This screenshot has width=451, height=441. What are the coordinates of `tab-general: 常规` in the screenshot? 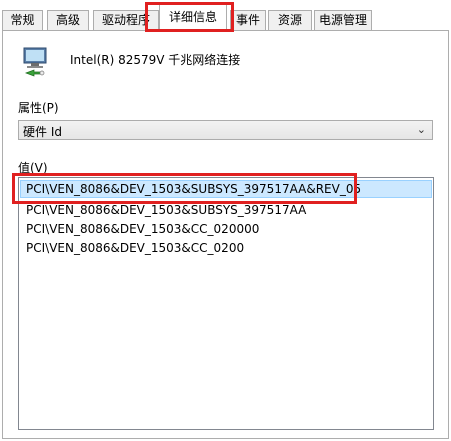 It's located at (22, 20).